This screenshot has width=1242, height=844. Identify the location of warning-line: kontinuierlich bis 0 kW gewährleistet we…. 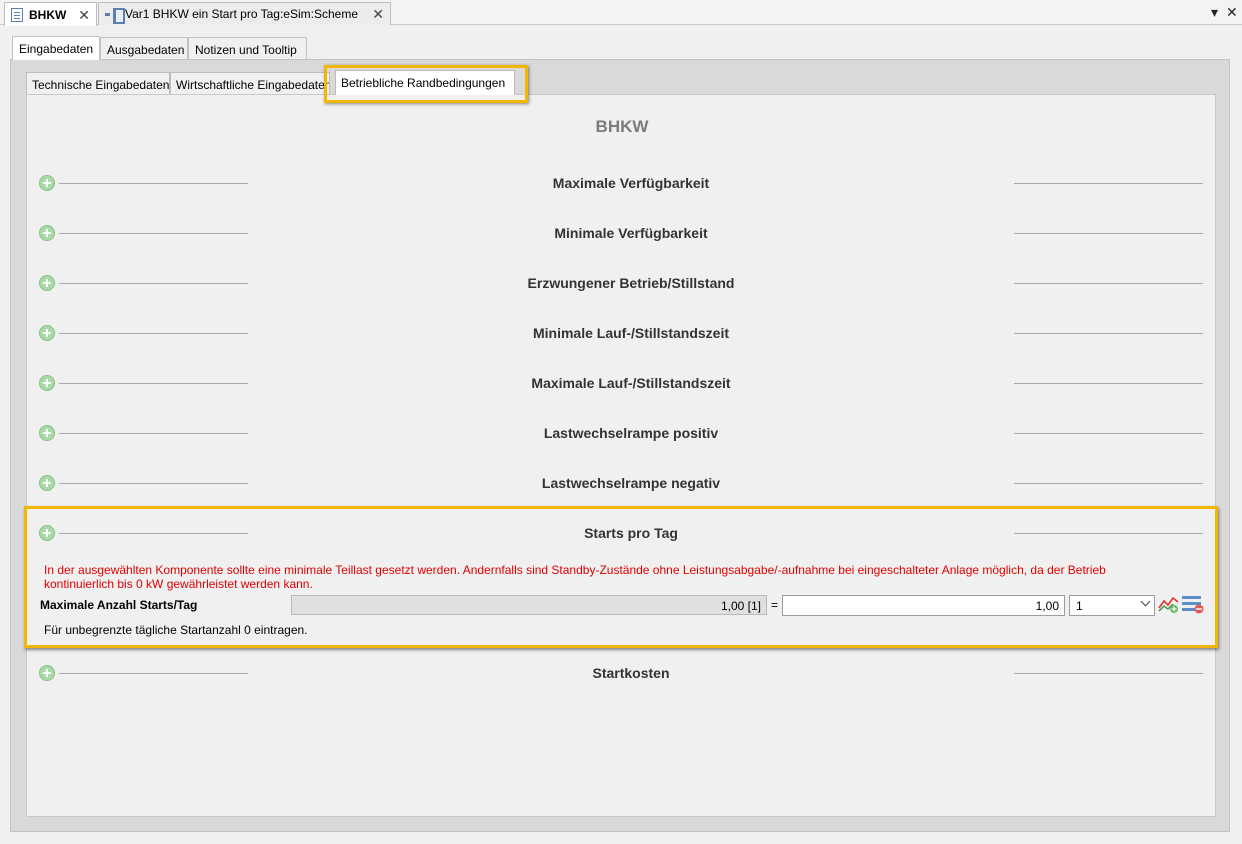
(178, 584).